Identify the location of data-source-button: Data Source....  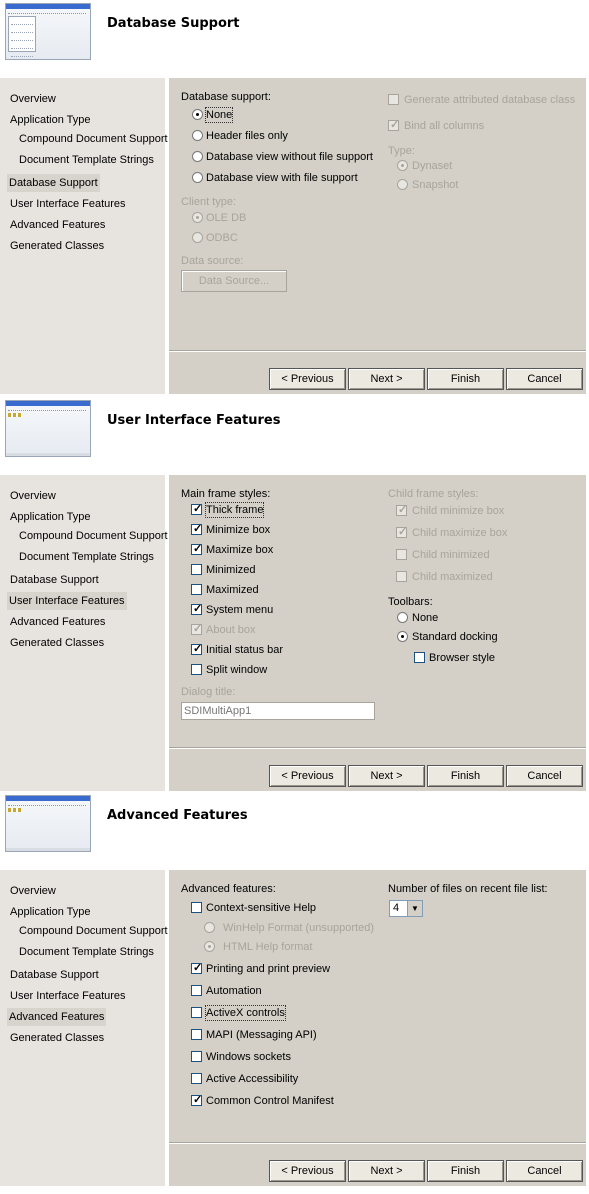
(234, 281).